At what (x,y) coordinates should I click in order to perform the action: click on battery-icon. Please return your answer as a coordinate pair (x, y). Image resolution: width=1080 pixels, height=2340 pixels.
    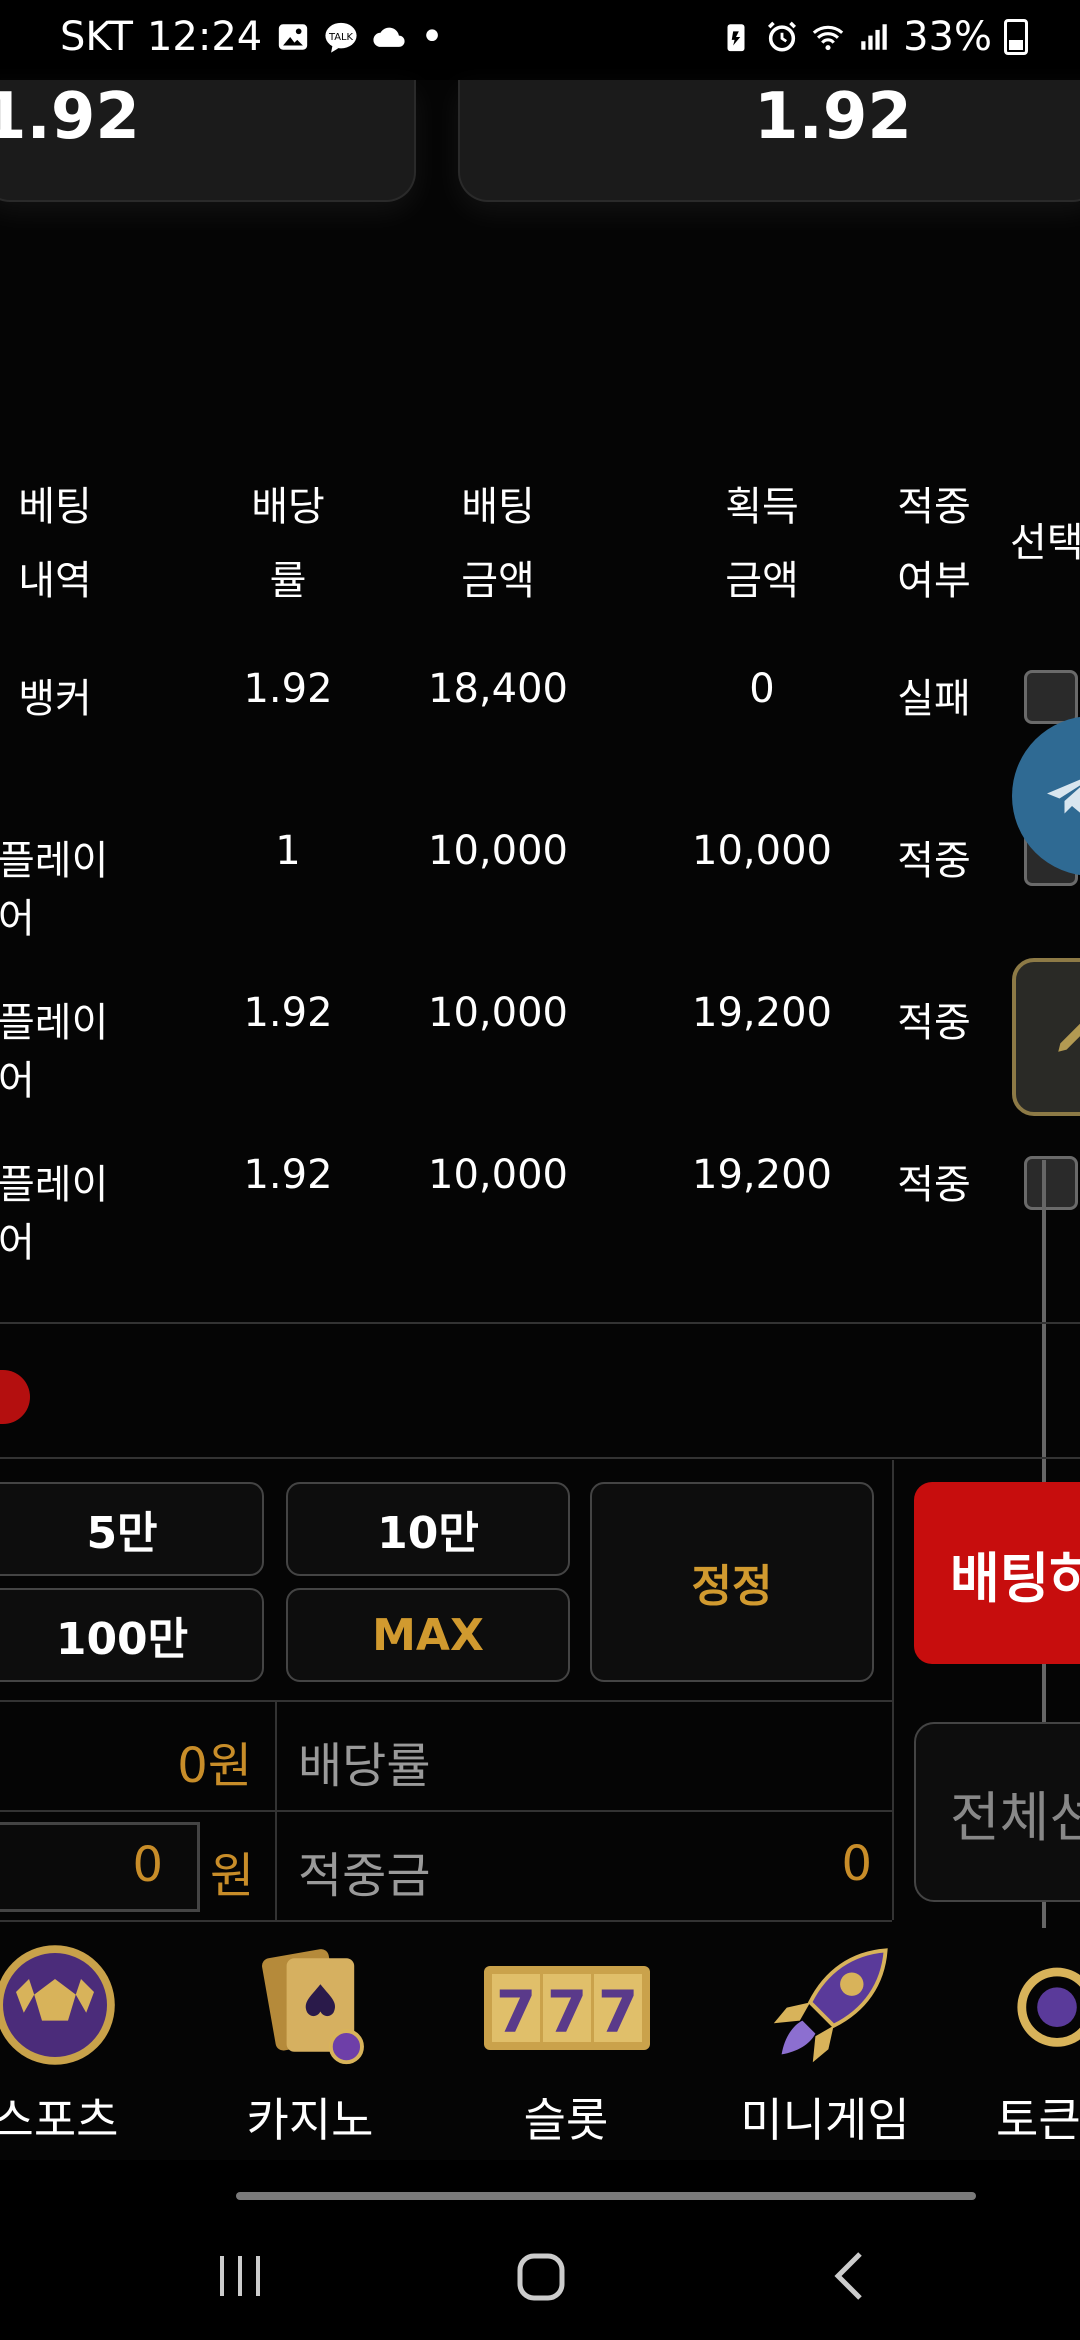
    Looking at the image, I should click on (1016, 37).